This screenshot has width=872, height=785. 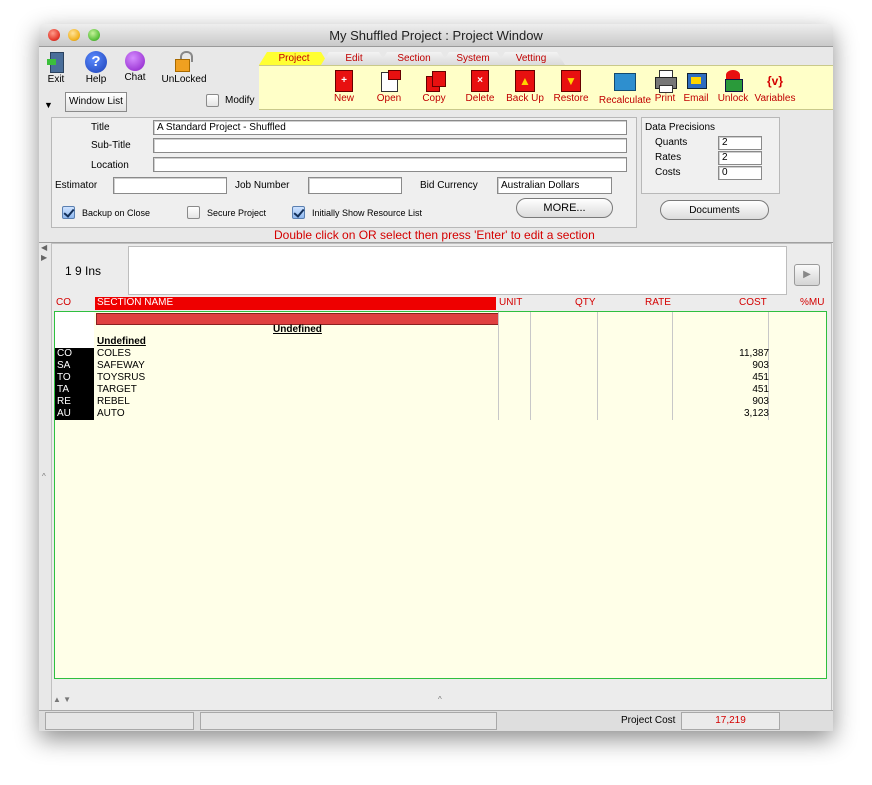 I want to click on column-cost: COST, so click(x=753, y=302).